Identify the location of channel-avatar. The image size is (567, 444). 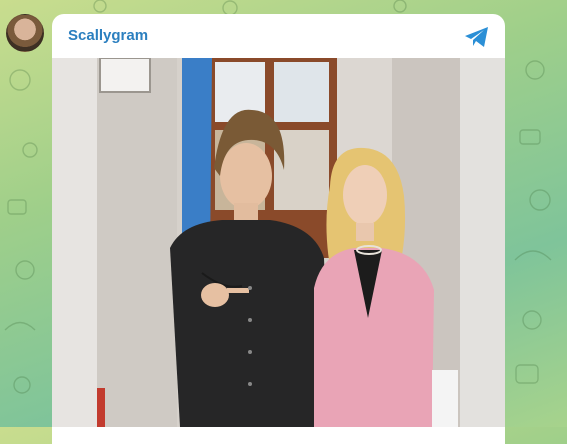
(25, 33).